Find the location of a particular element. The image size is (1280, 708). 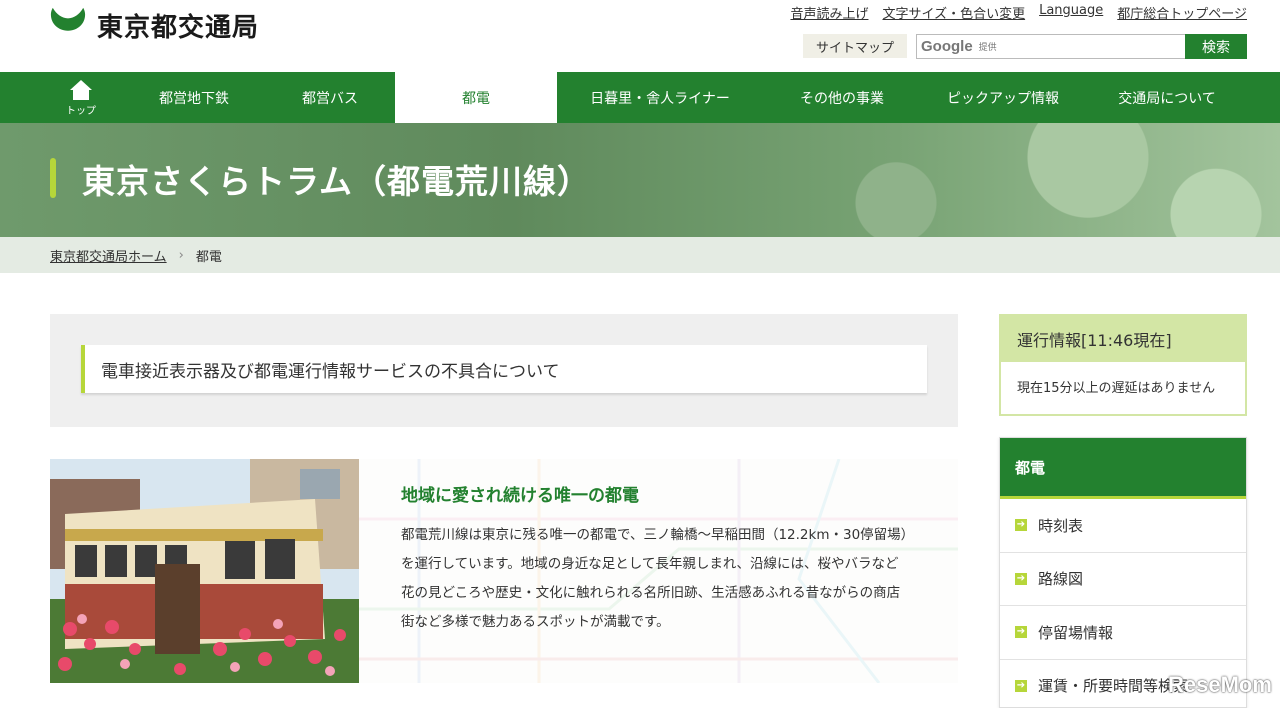

service-status-panel: 運行情報[11:46現在] 現在15分以上の遅延はありません is located at coordinates (1123, 365).